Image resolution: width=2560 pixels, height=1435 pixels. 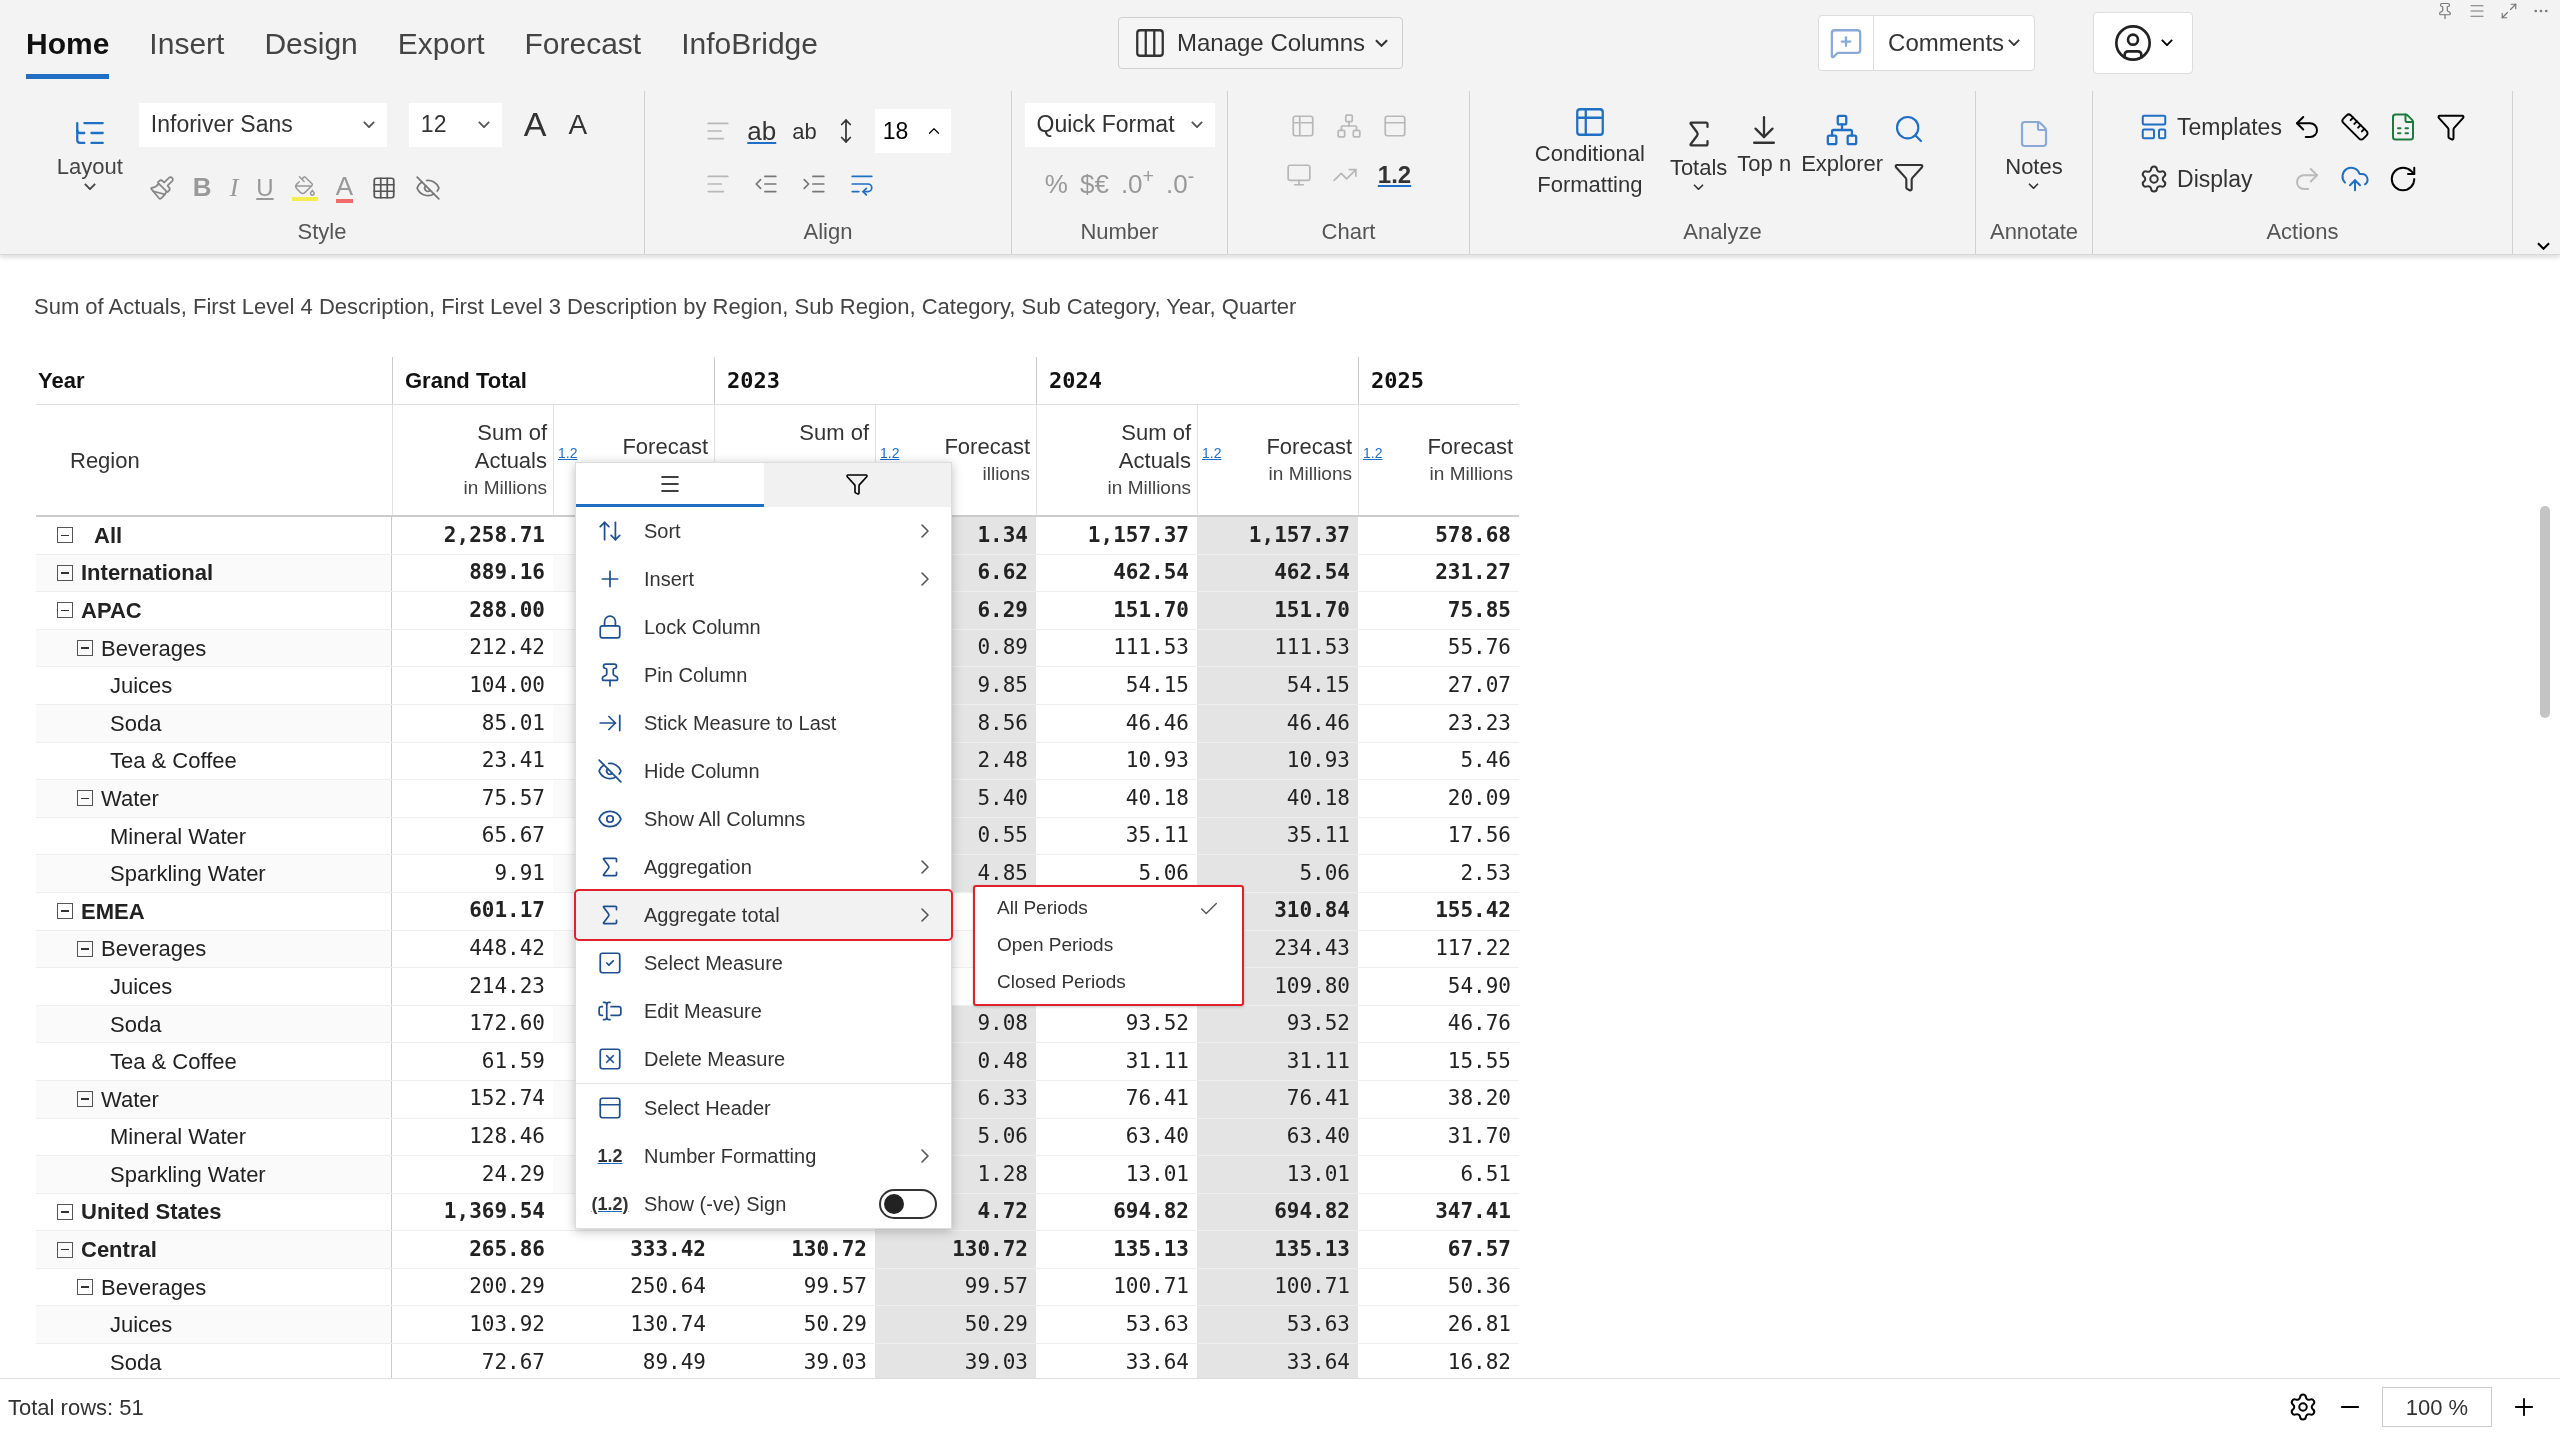 What do you see at coordinates (1698, 153) in the screenshot?
I see `totals-button: Totals` at bounding box center [1698, 153].